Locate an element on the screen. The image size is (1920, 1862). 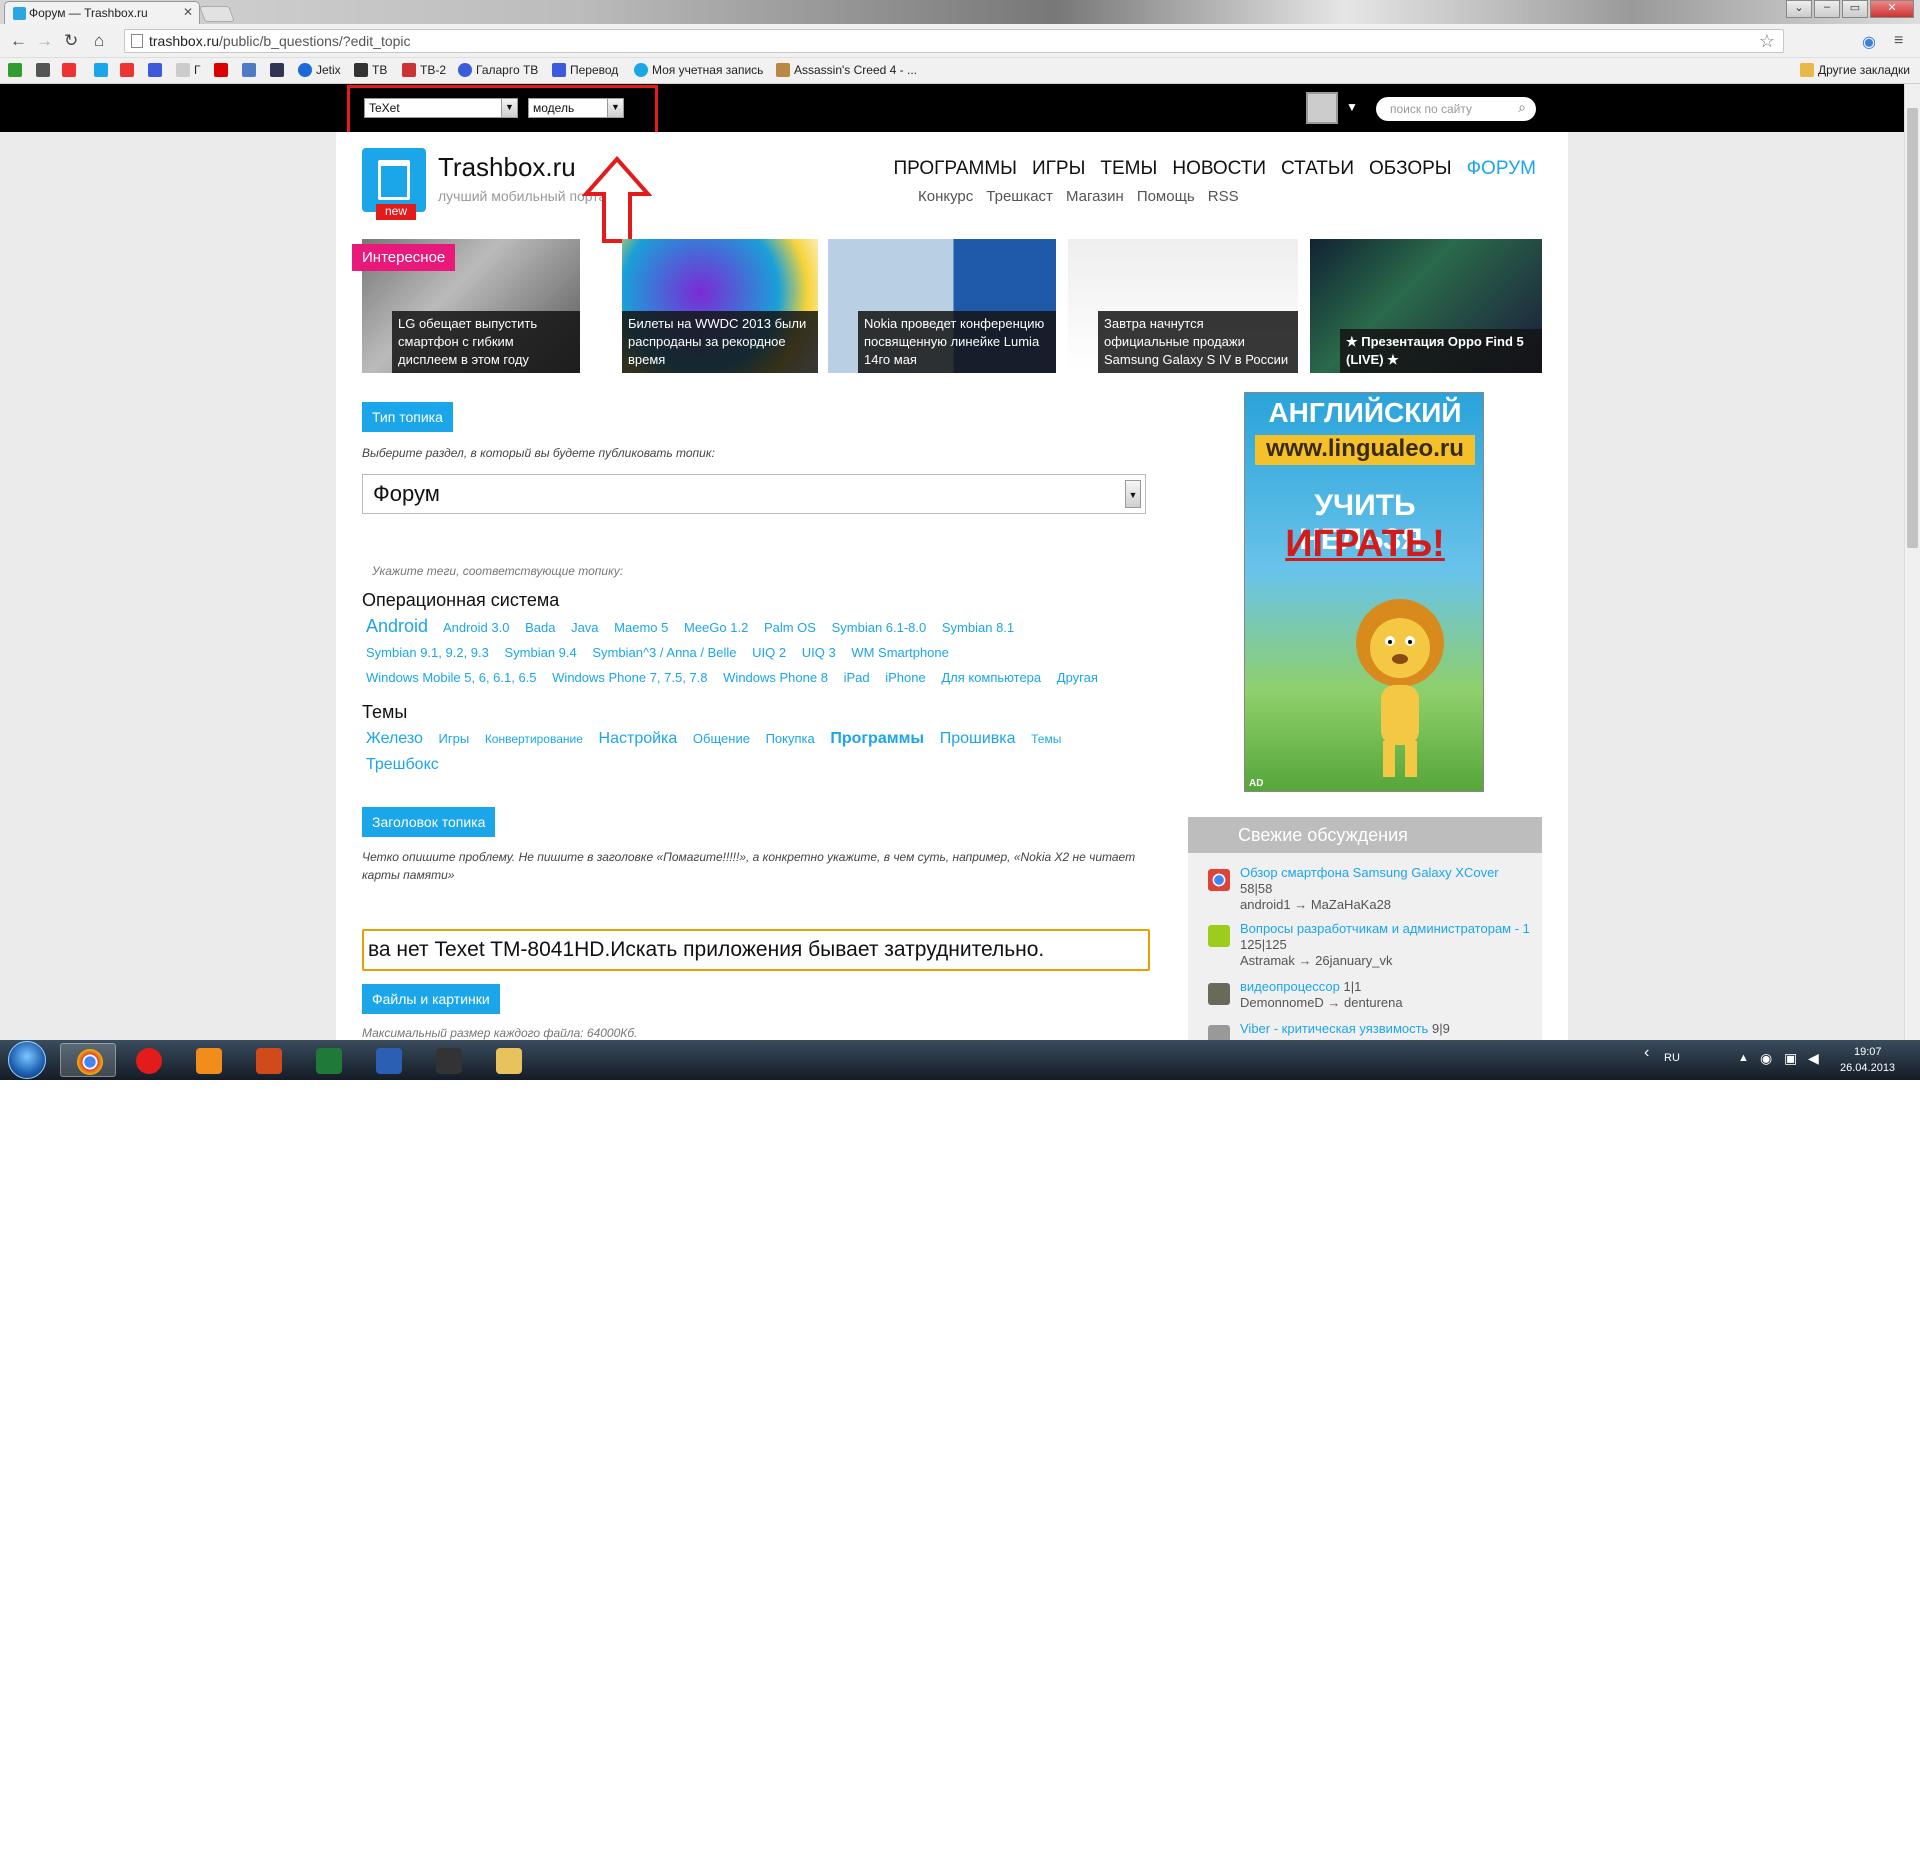
taskbar-chrome is located at coordinates (88, 1060).